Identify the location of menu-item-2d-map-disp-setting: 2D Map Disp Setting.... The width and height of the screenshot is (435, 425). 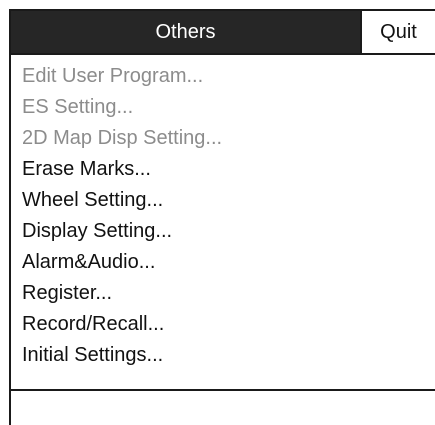
(122, 138).